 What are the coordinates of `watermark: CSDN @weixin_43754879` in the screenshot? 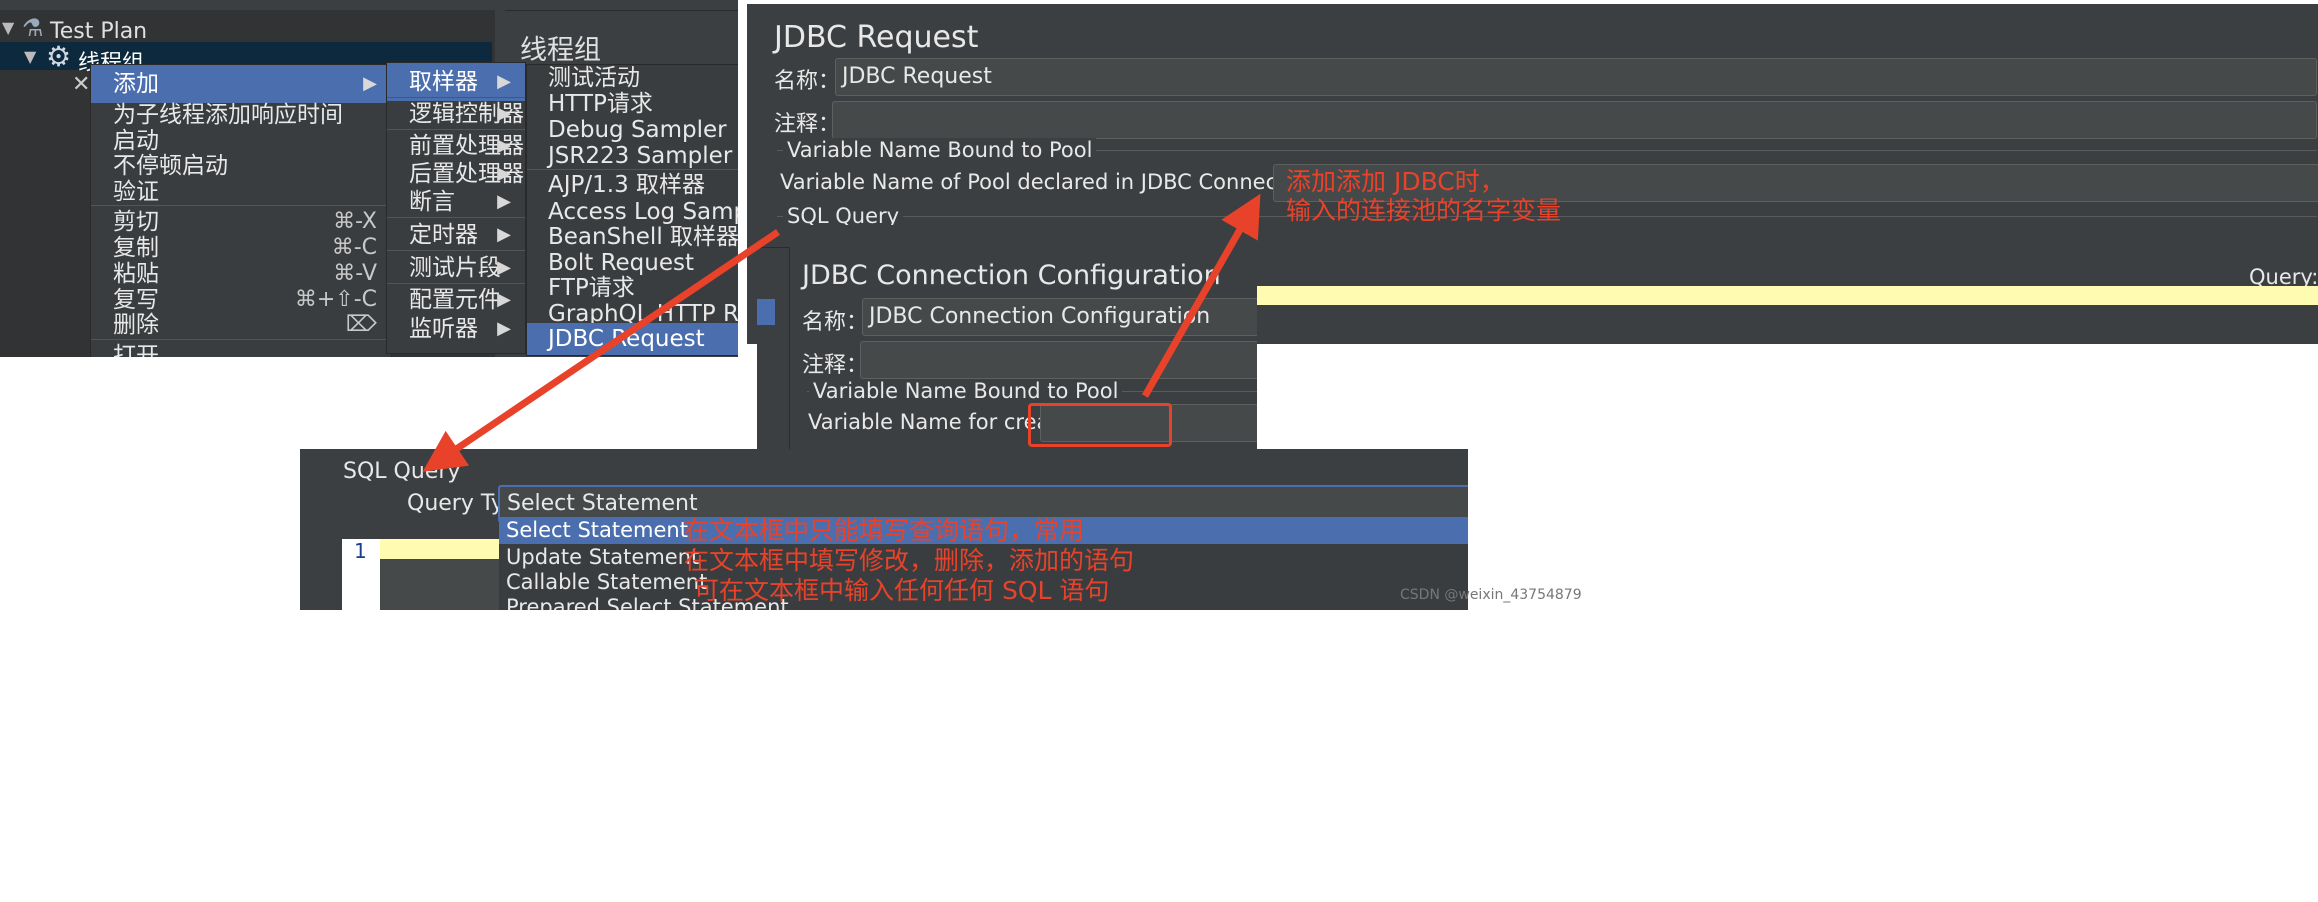 It's located at (1491, 595).